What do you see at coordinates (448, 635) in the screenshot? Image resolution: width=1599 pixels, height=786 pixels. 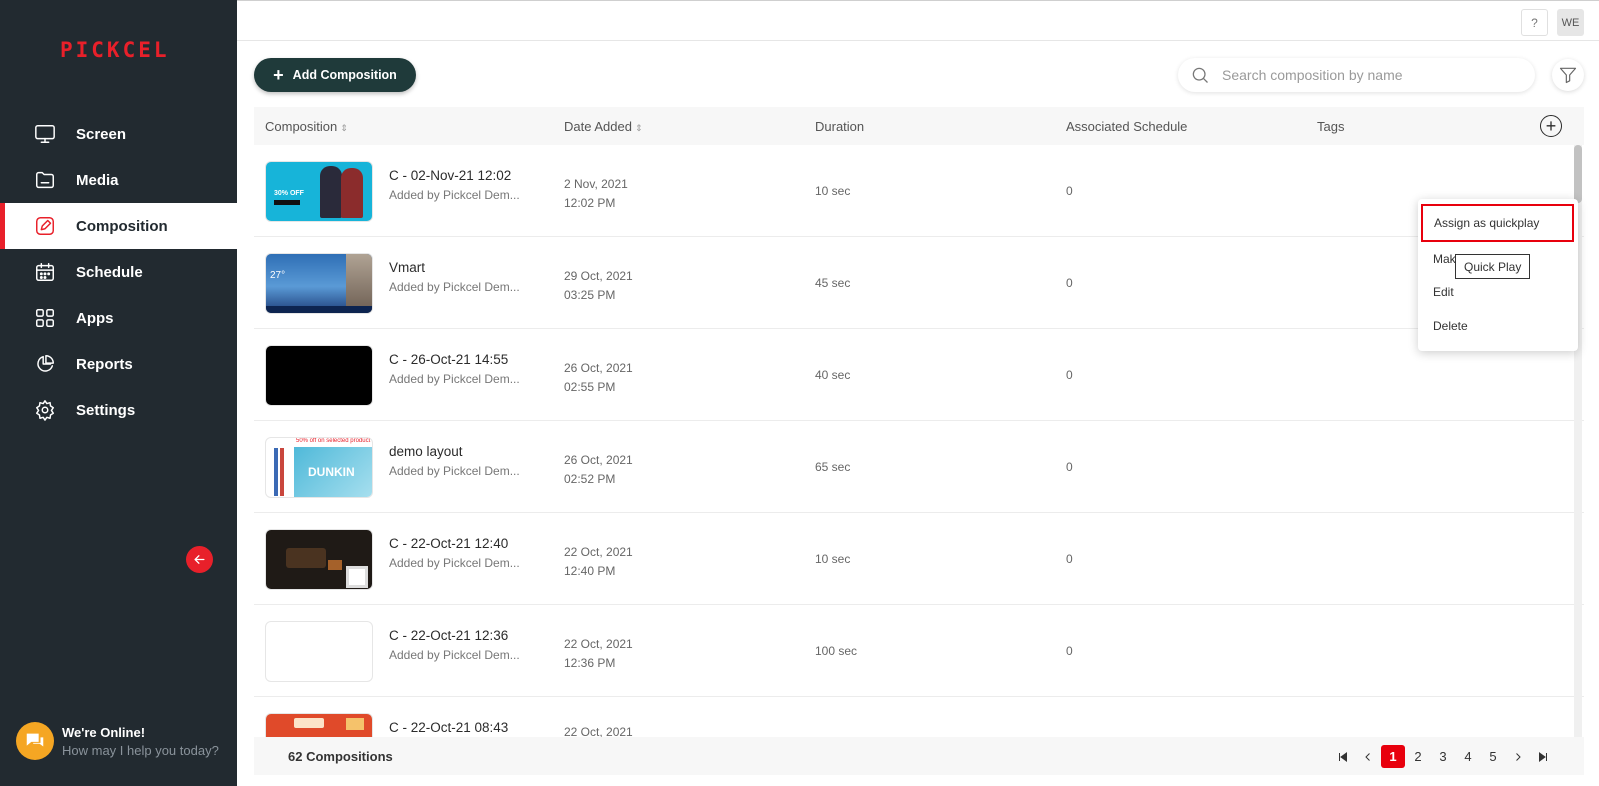 I see `composition-name: C - 22-Oct-21 12:36` at bounding box center [448, 635].